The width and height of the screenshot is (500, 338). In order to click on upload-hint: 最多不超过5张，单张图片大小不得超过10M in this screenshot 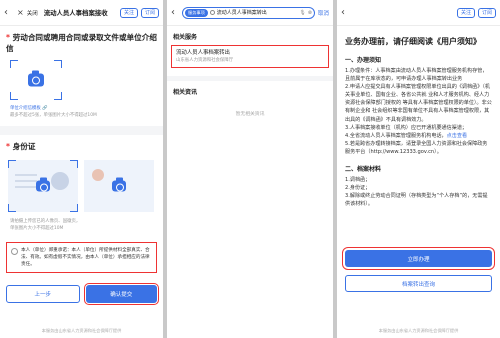, I will do `click(53, 115)`.